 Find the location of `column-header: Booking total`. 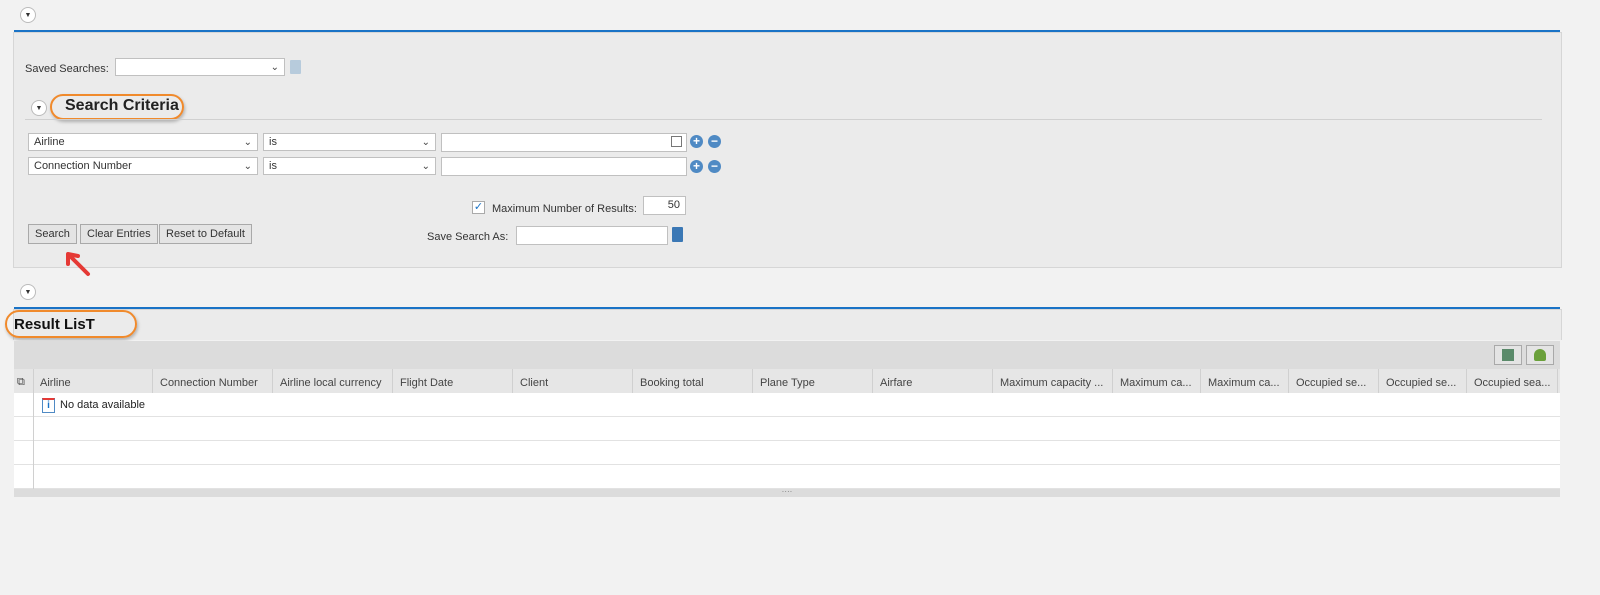

column-header: Booking total is located at coordinates (693, 381).